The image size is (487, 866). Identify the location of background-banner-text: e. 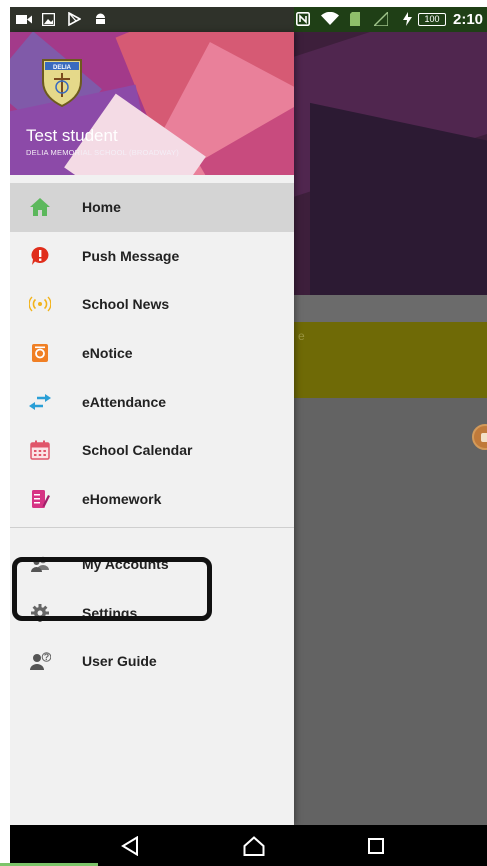
(301, 336).